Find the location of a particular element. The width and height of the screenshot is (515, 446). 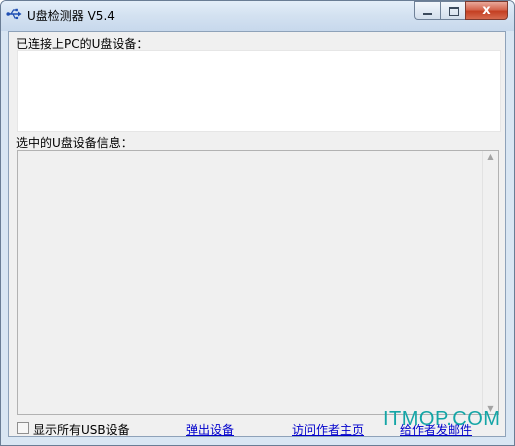

scroll-up-icon: ▲ is located at coordinates (490, 156).